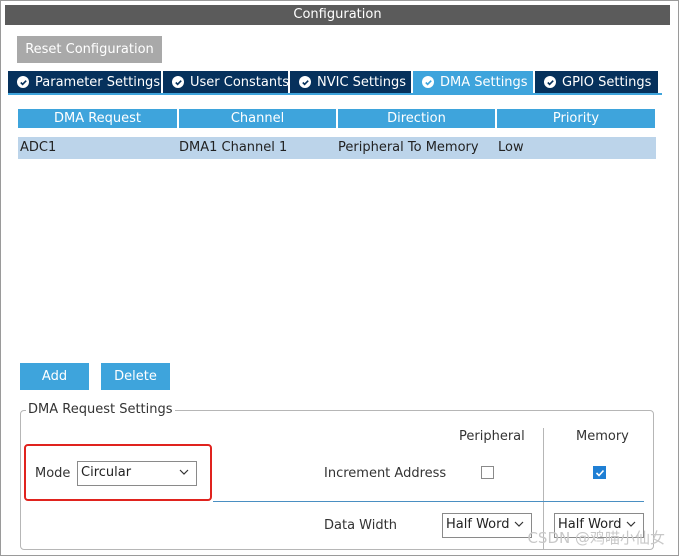  Describe the element at coordinates (492, 436) in the screenshot. I see `peripheral-column-header: Peripheral` at that location.